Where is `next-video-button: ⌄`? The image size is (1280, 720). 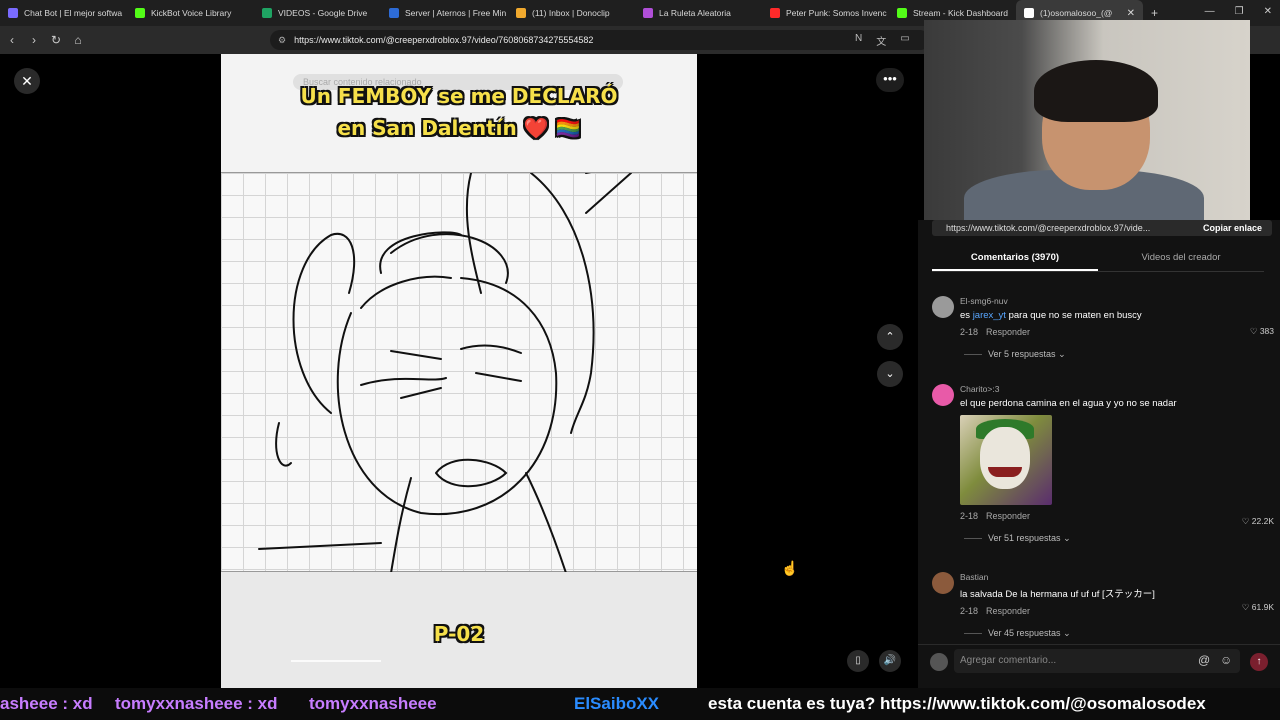
next-video-button: ⌄ is located at coordinates (890, 374).